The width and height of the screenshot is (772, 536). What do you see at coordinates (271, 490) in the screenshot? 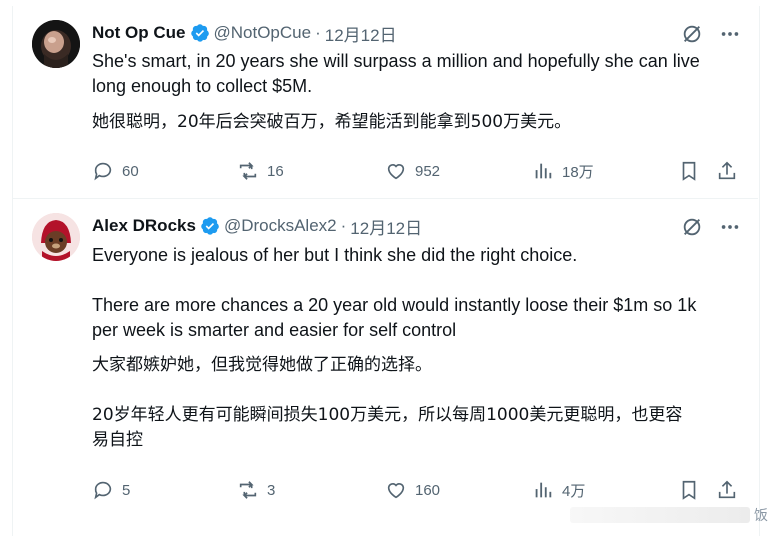
I see `repost-count: 3` at bounding box center [271, 490].